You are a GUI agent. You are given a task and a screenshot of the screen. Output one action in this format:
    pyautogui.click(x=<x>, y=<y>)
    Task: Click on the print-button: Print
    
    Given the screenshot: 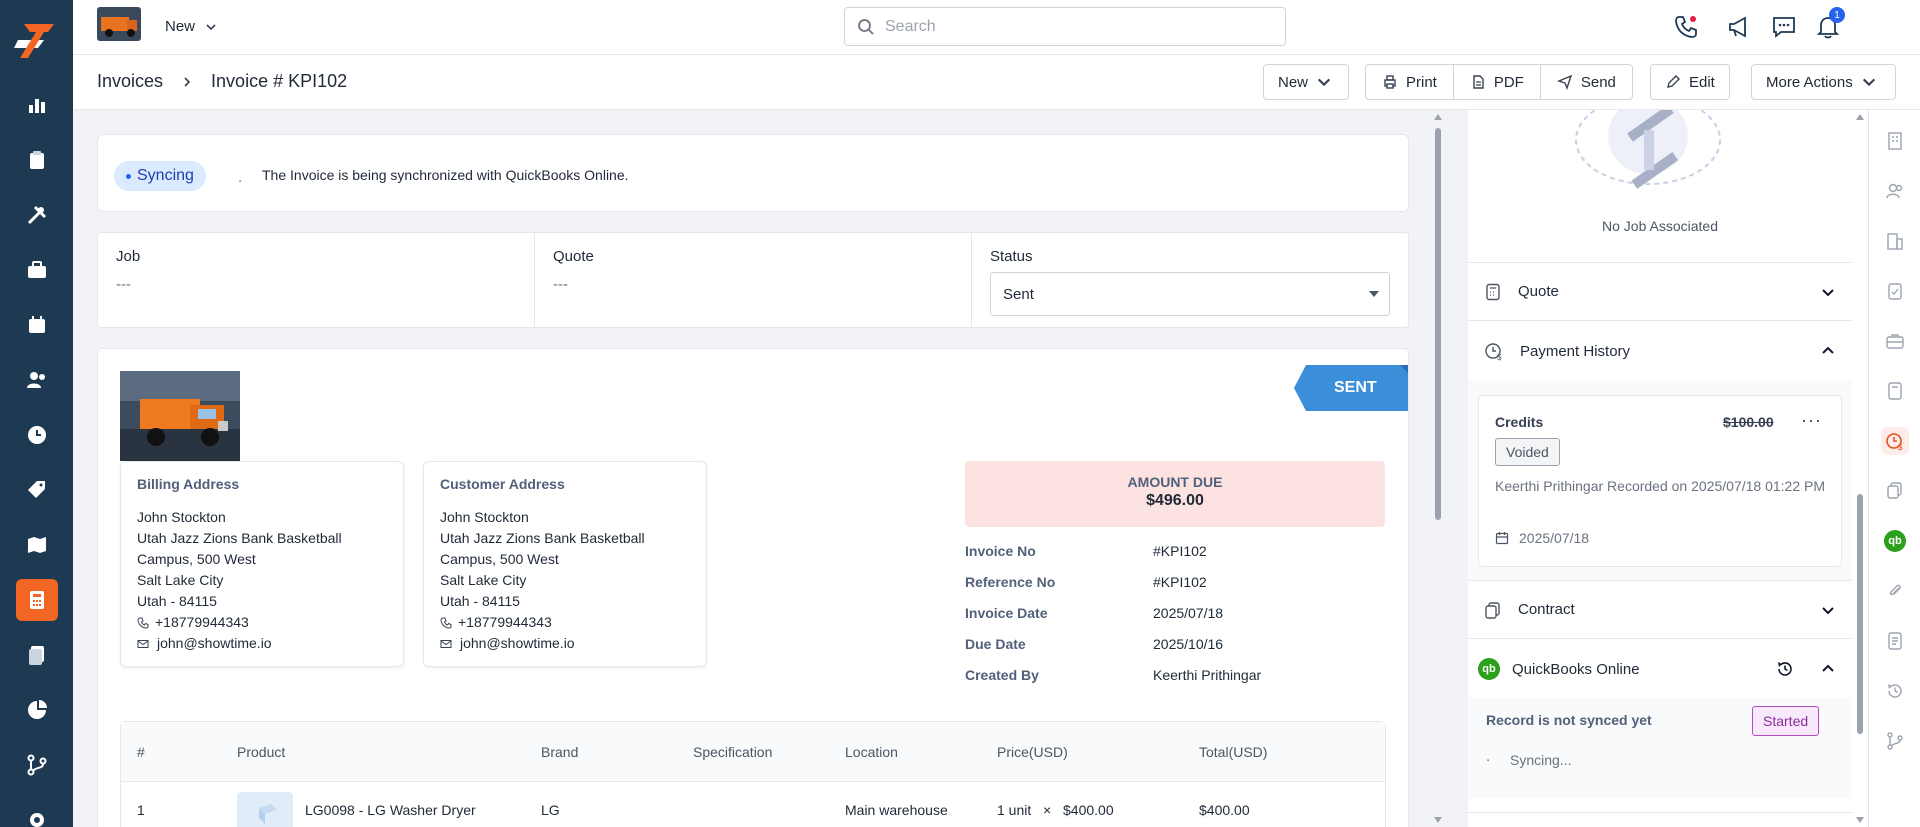 What is the action you would take?
    pyautogui.click(x=1410, y=82)
    